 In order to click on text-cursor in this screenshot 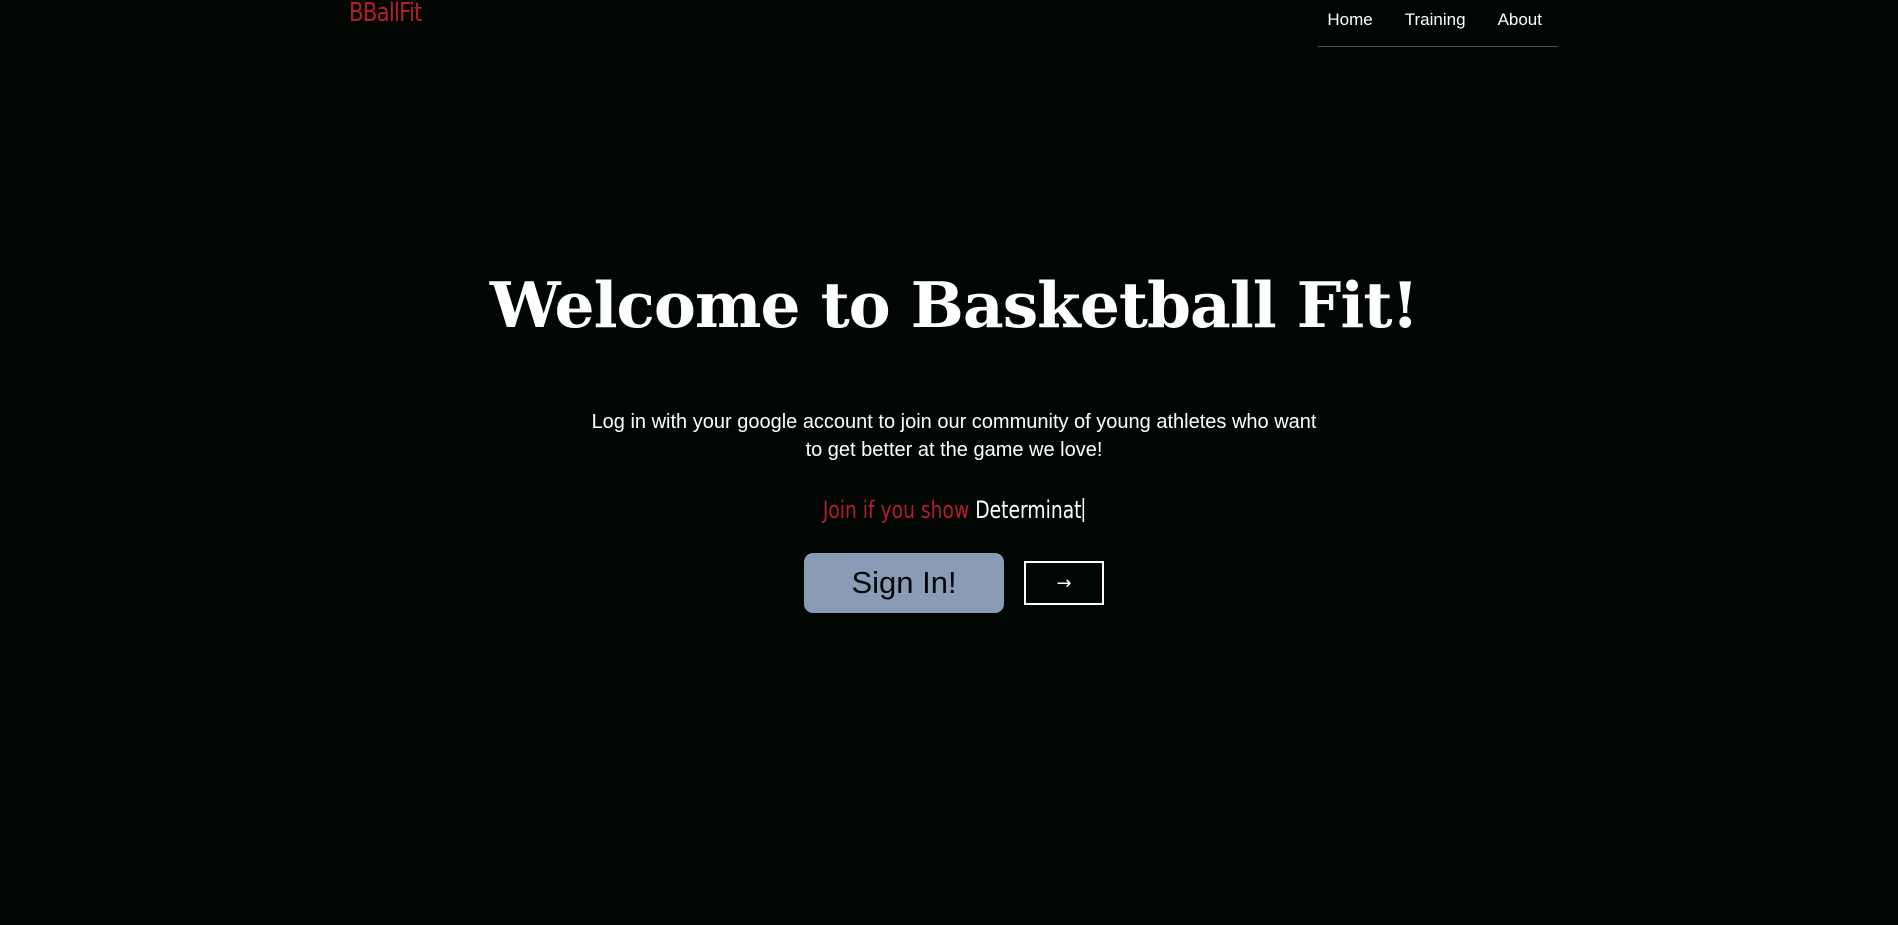, I will do `click(1082, 510)`.